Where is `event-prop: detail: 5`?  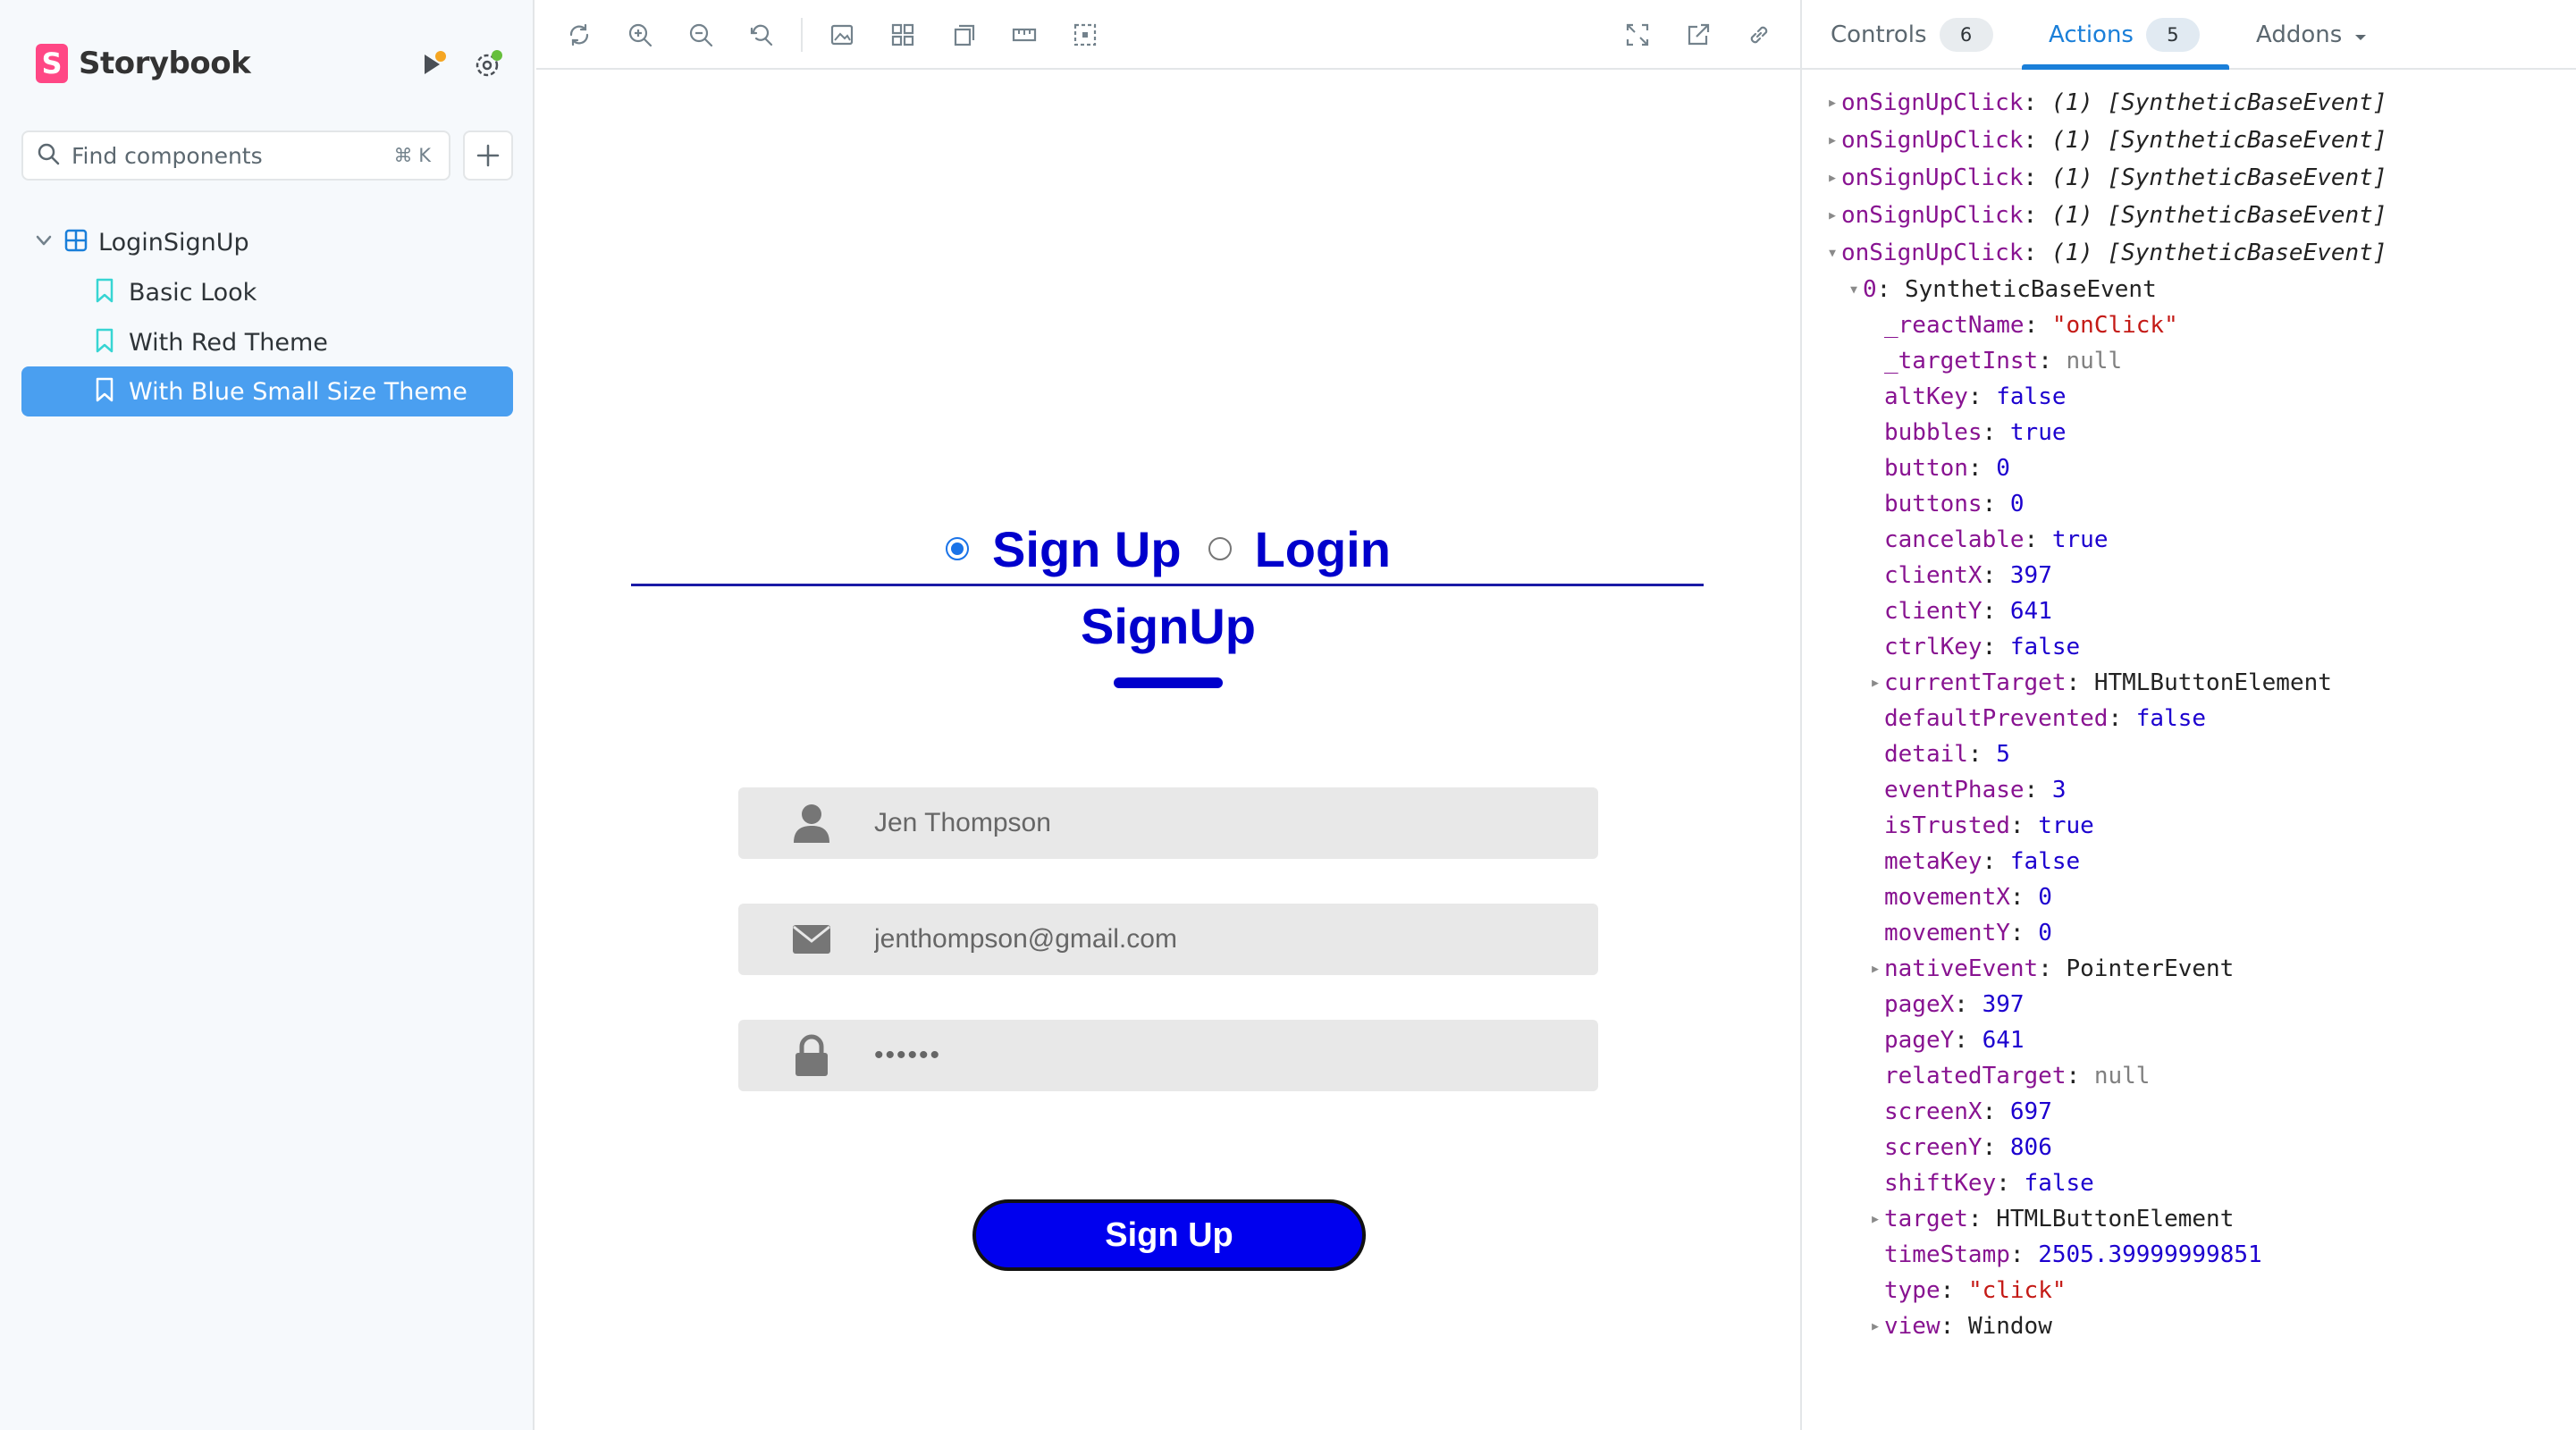 event-prop: detail: 5 is located at coordinates (2194, 754).